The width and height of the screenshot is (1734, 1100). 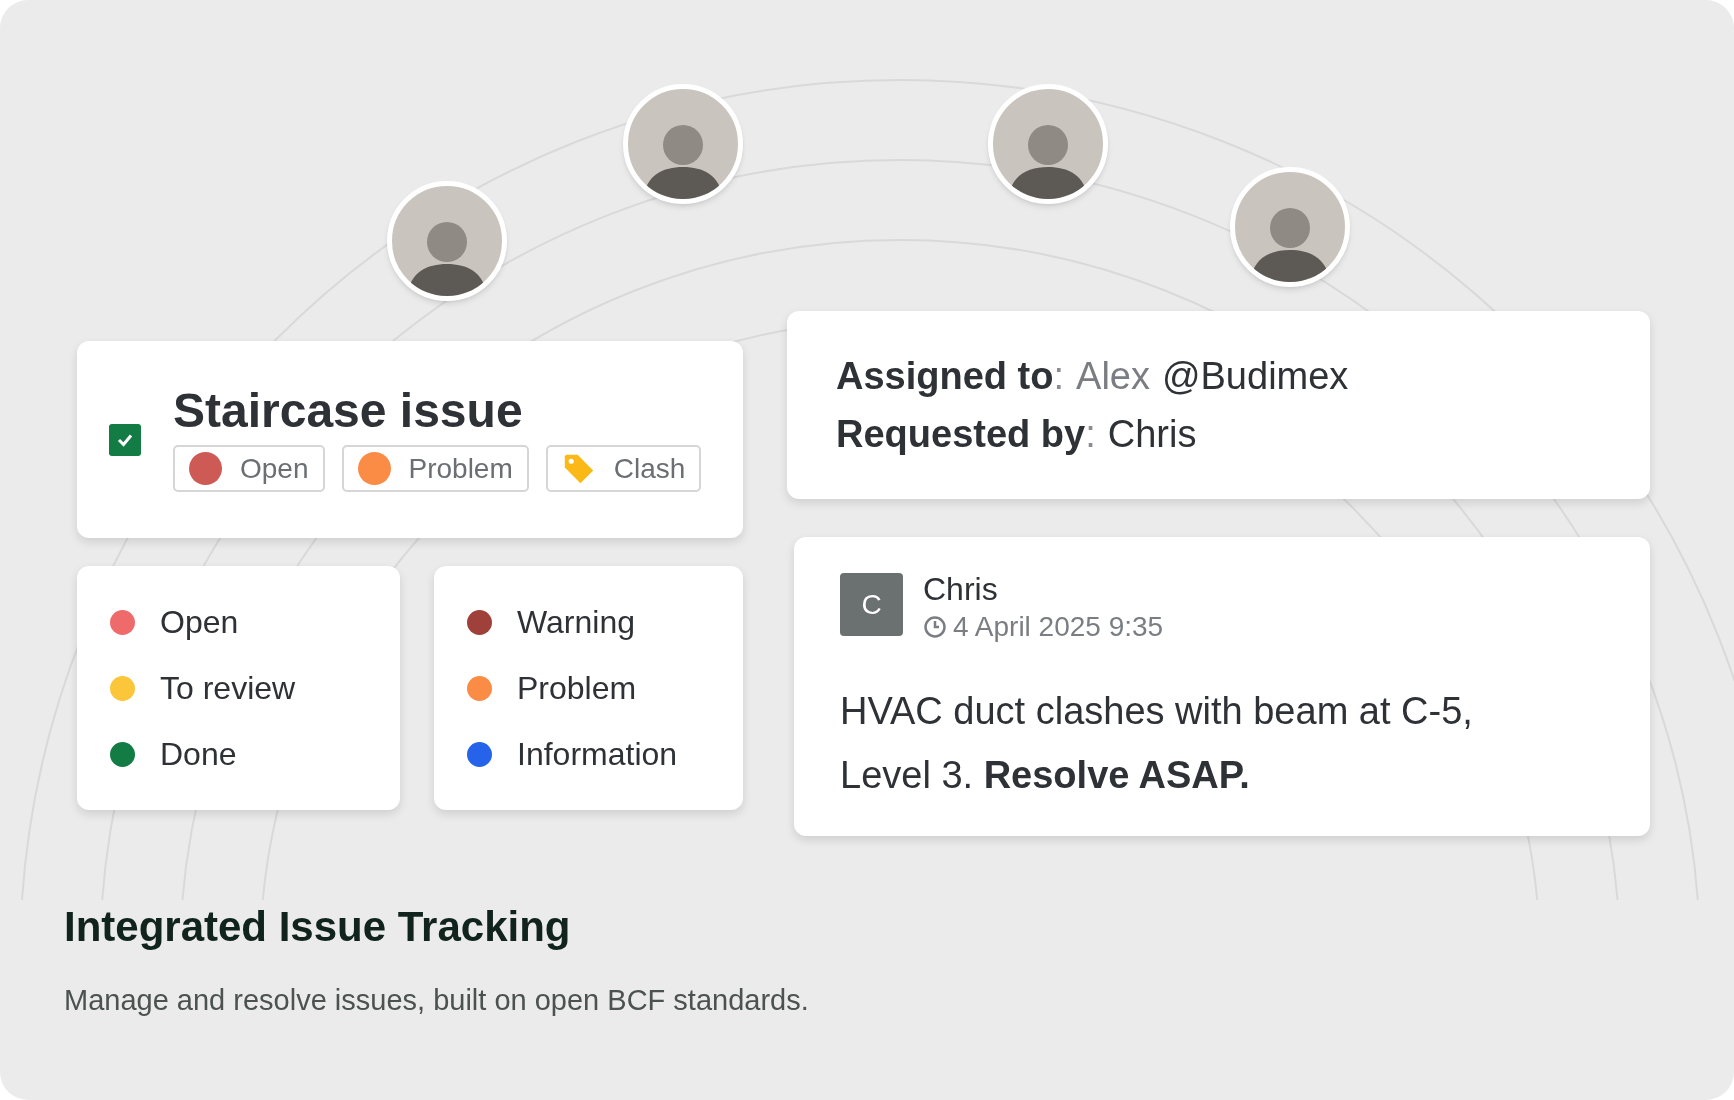 What do you see at coordinates (1113, 376) in the screenshot?
I see `field-value: Alex` at bounding box center [1113, 376].